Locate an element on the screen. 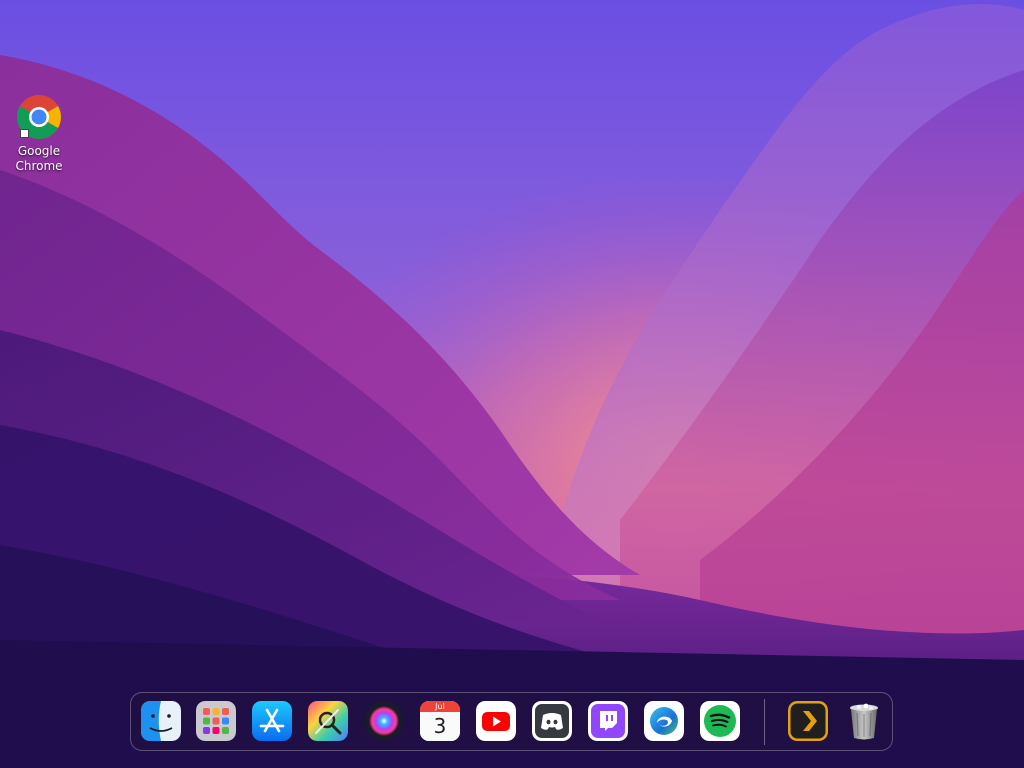 The height and width of the screenshot is (768, 1024). dock: Jul 3 is located at coordinates (511, 721).